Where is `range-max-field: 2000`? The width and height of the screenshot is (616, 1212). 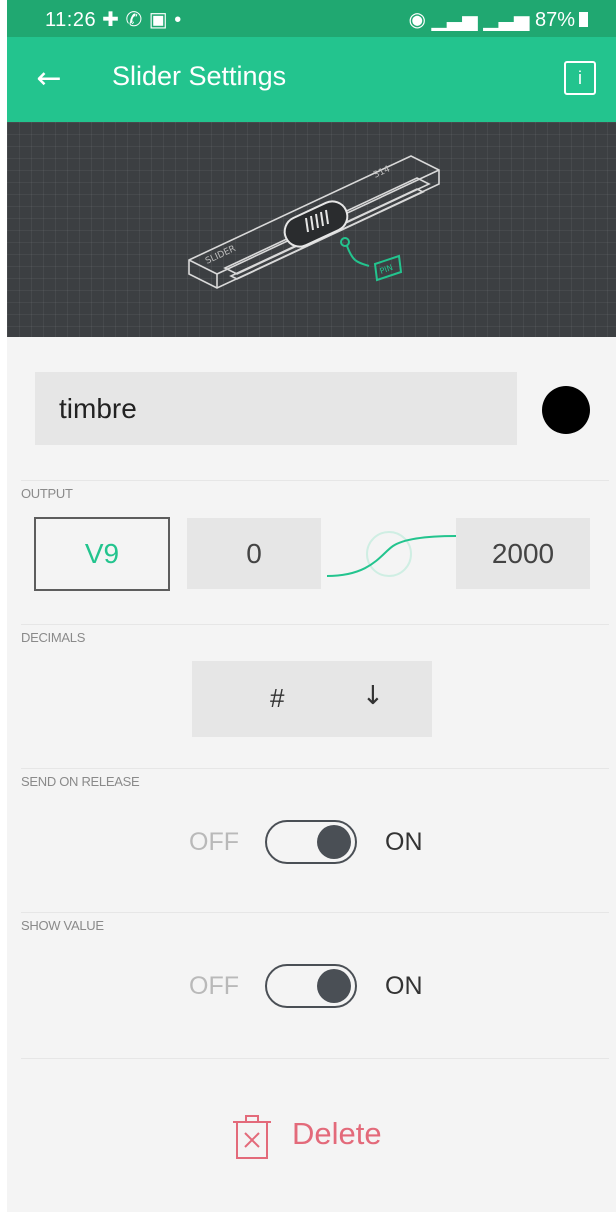 range-max-field: 2000 is located at coordinates (523, 553).